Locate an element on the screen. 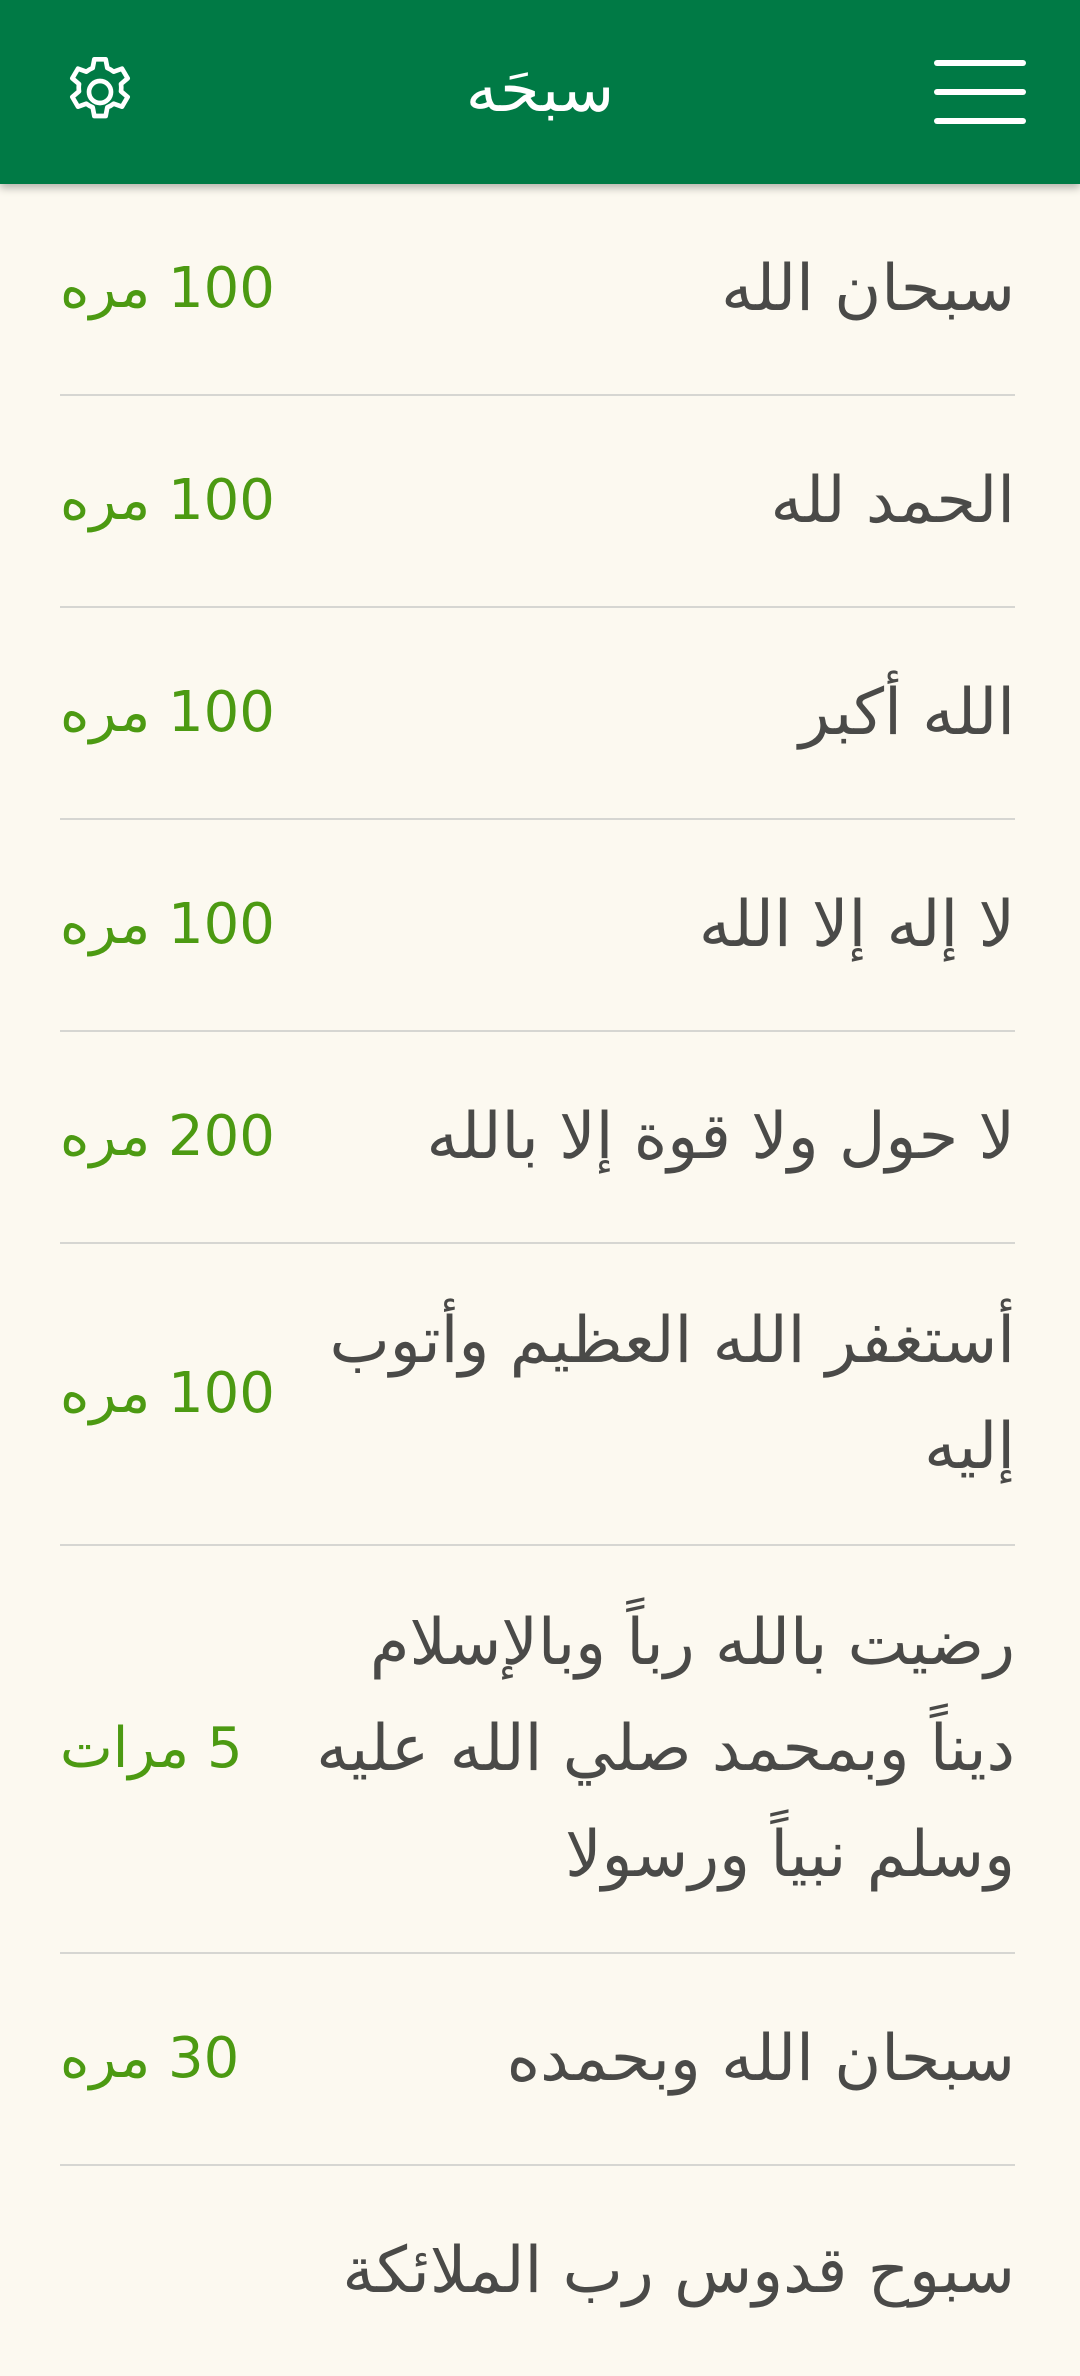  page-title: سبحَه is located at coordinates (540, 90).